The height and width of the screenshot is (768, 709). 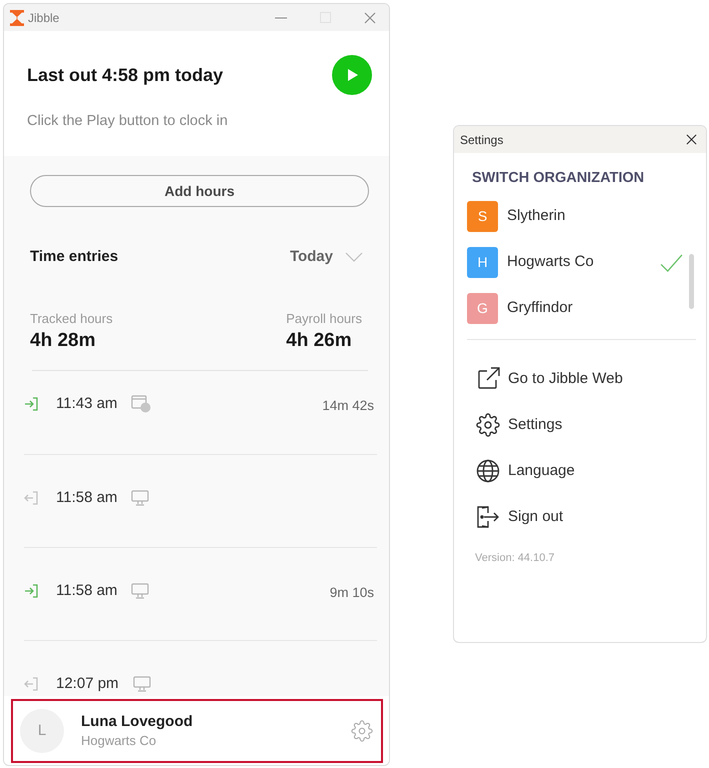 I want to click on entry-duration: 14m 42s, so click(x=348, y=406).